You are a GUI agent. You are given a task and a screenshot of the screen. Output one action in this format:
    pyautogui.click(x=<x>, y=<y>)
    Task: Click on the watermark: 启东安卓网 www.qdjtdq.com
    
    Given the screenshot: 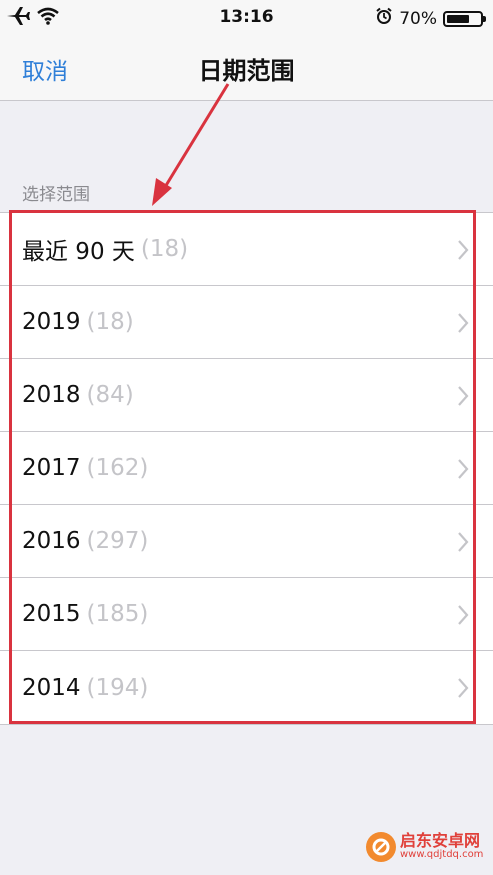 What is the action you would take?
    pyautogui.click(x=424, y=847)
    